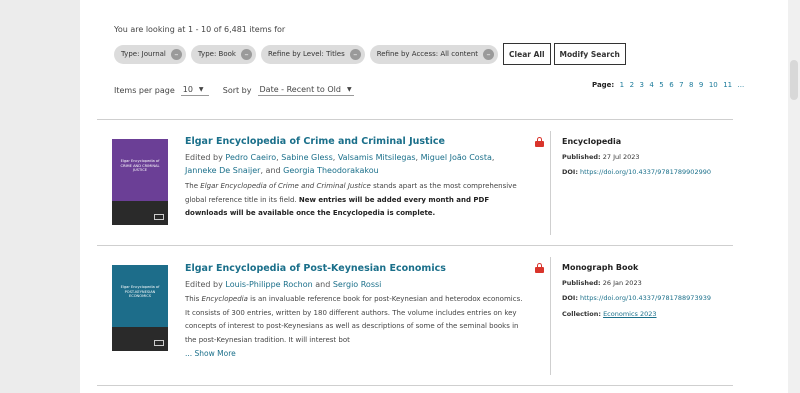 This screenshot has height=393, width=800. Describe the element at coordinates (377, 157) in the screenshot. I see `editor-link: Valsamis Mitsilegas` at that location.